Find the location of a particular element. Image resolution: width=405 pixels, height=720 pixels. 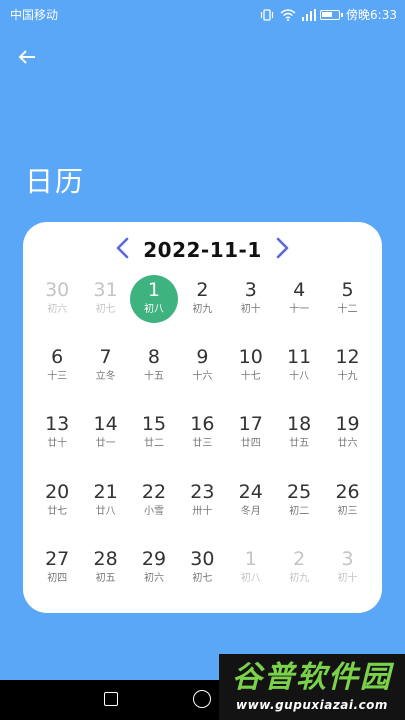

watermark-logo: 谷普软件园 www.gupuxiazai.com is located at coordinates (312, 687).